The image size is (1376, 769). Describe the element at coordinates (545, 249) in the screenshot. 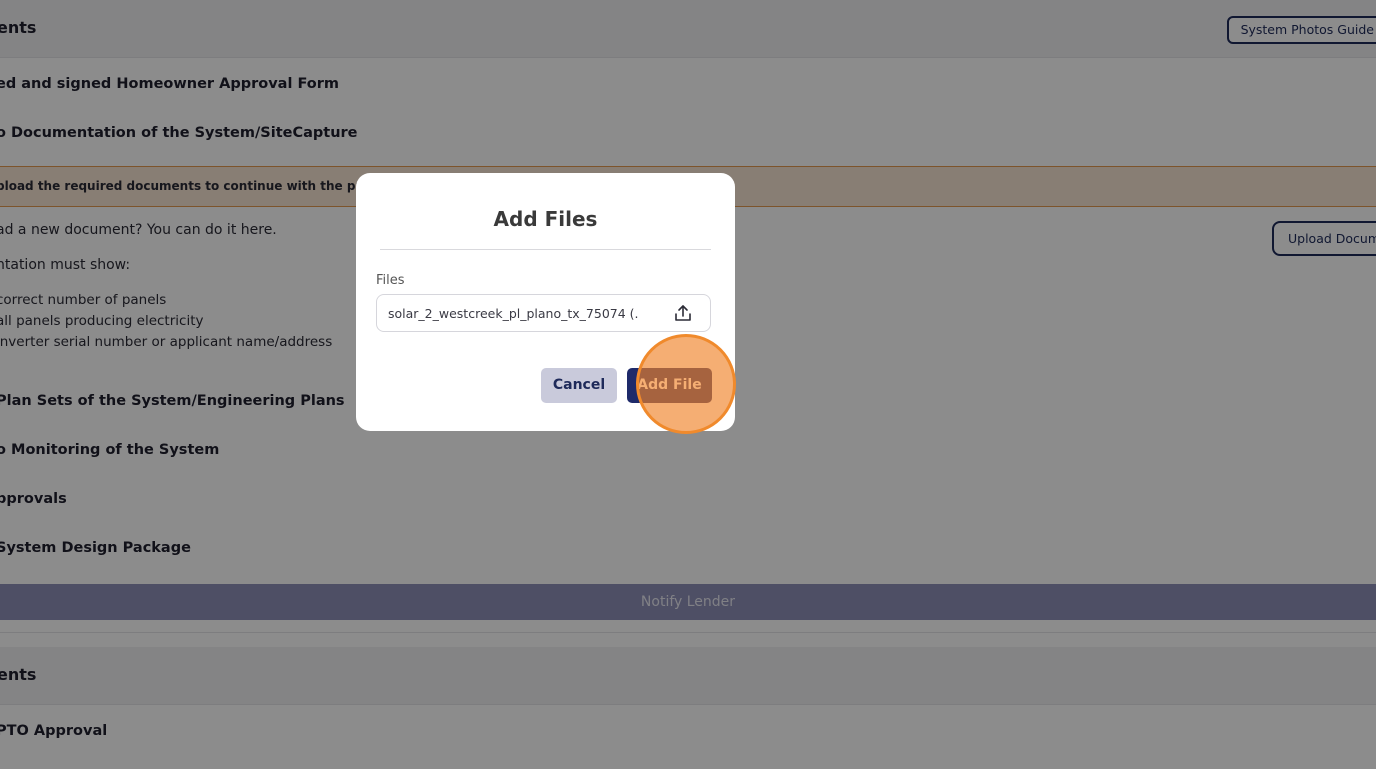

I see `dialog-divider` at that location.